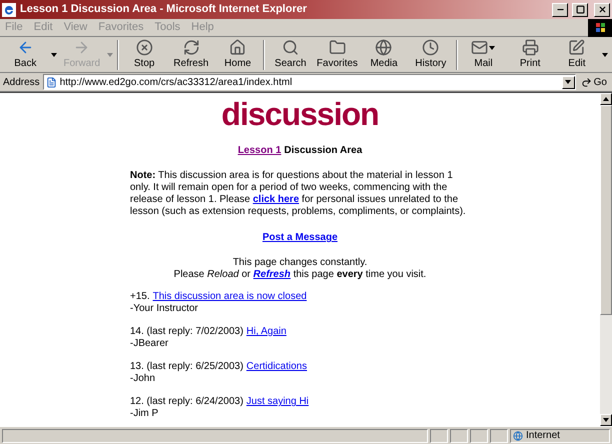  I want to click on post-number: +15., so click(140, 297).